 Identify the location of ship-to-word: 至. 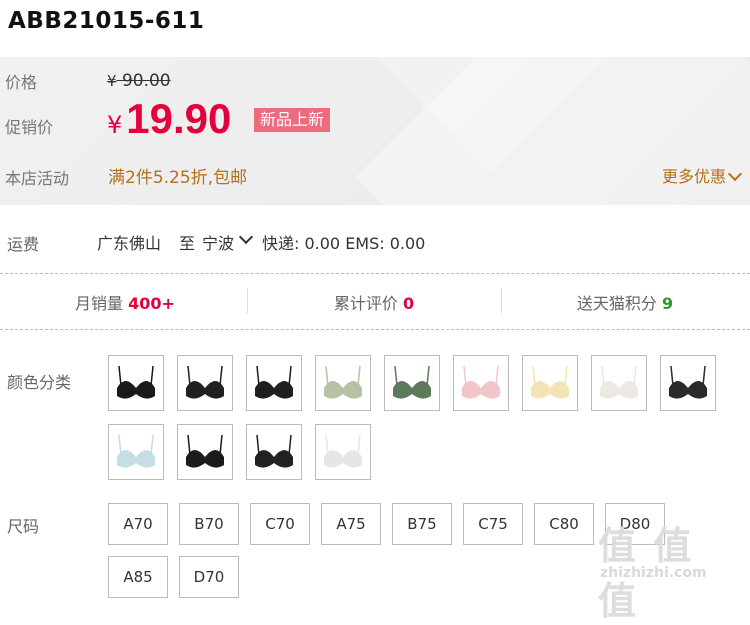
(187, 243).